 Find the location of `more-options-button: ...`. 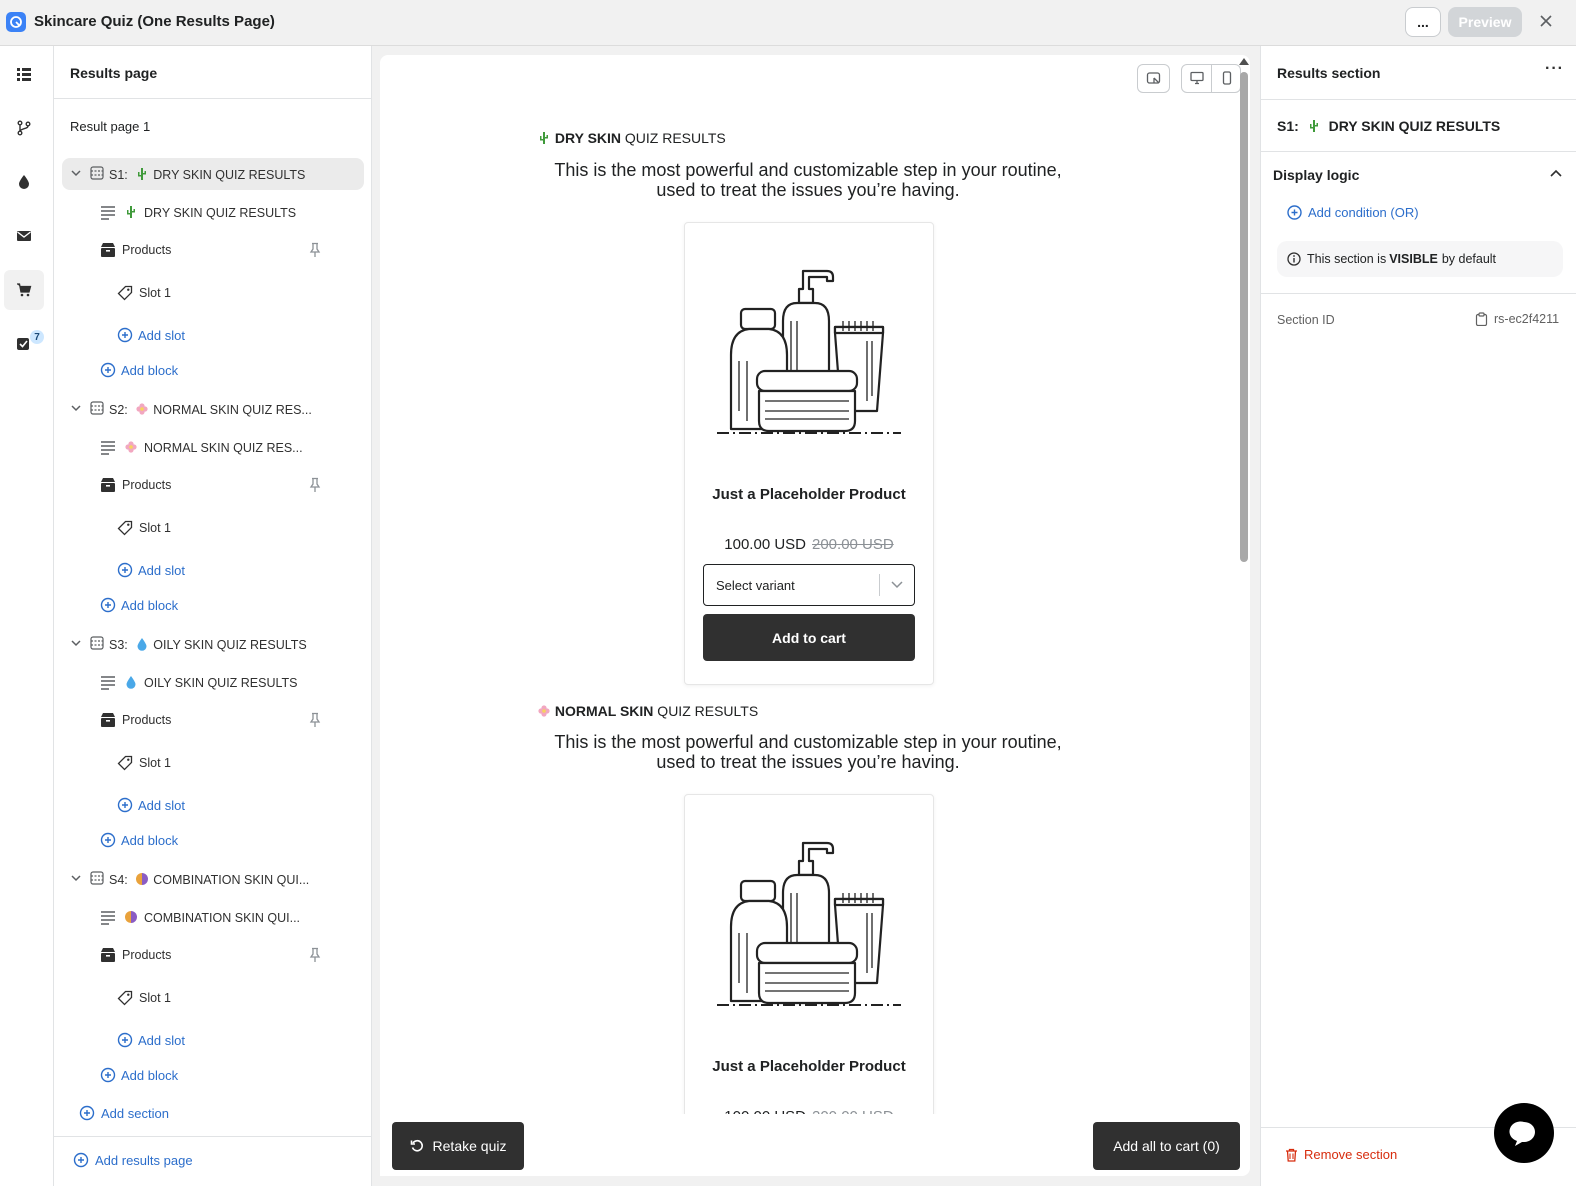

more-options-button: ... is located at coordinates (1423, 22).